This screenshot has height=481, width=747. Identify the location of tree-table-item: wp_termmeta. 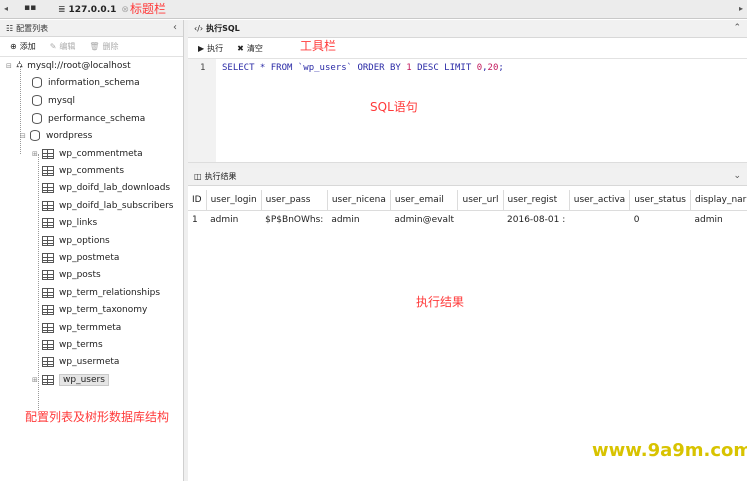
(76, 327).